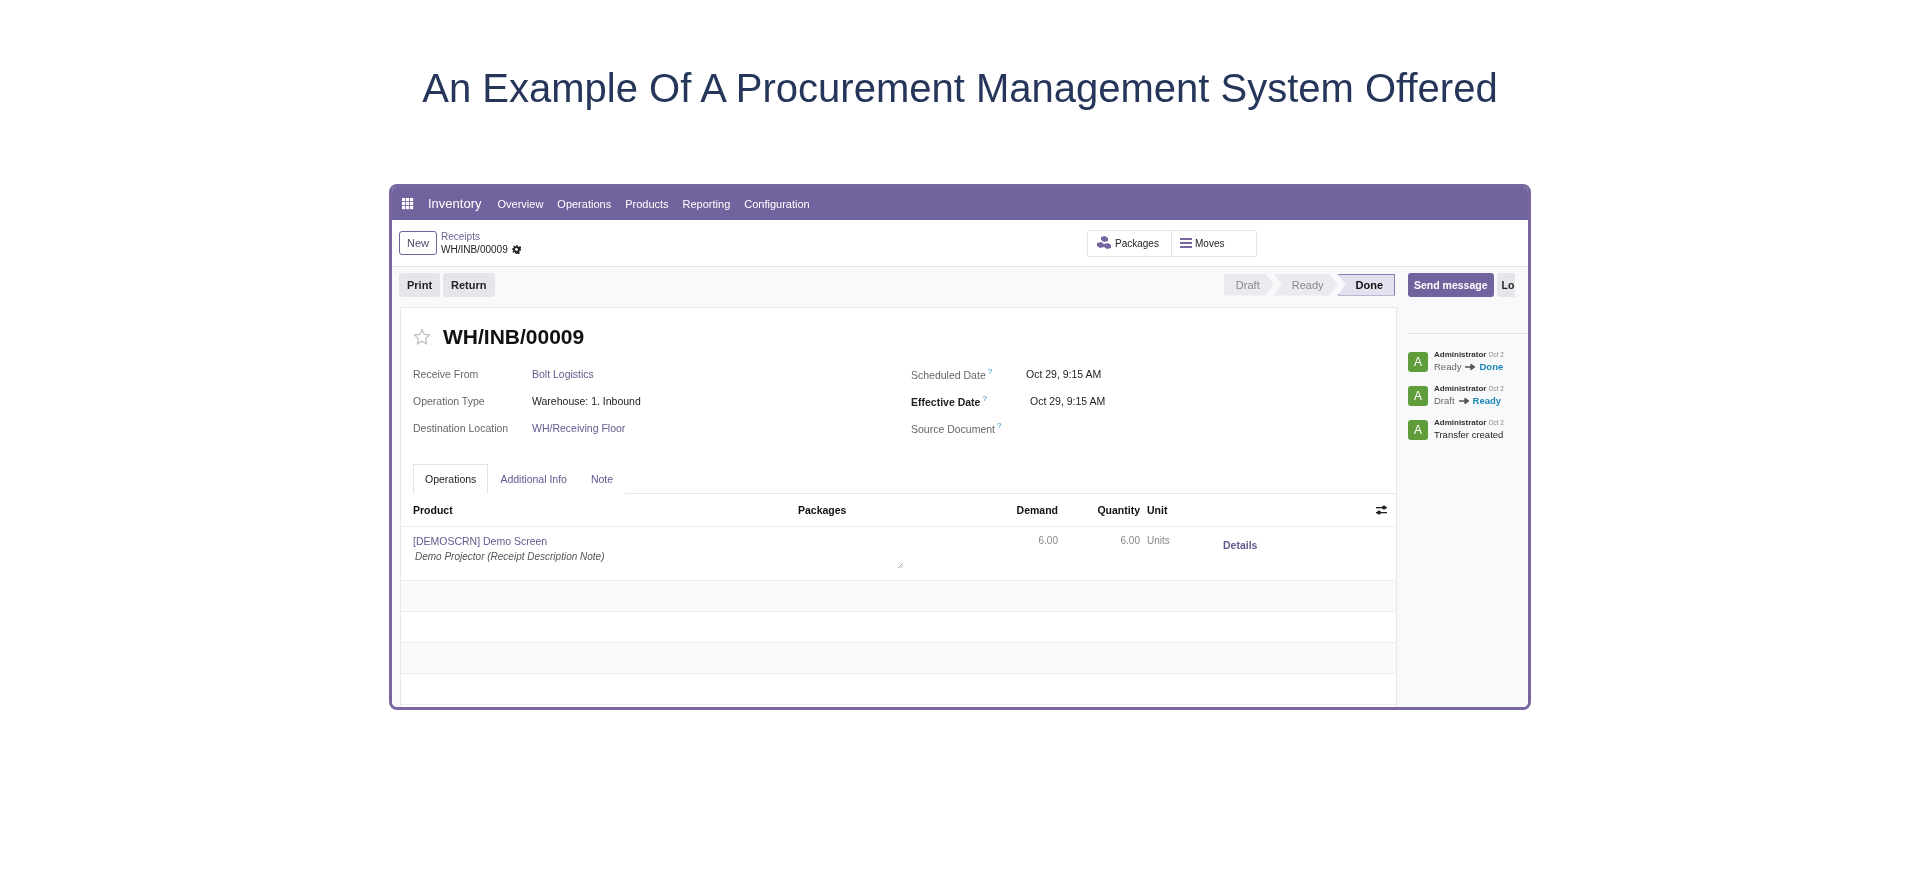 This screenshot has height=895, width=1920. What do you see at coordinates (998, 510) in the screenshot?
I see `column-header: Demand` at bounding box center [998, 510].